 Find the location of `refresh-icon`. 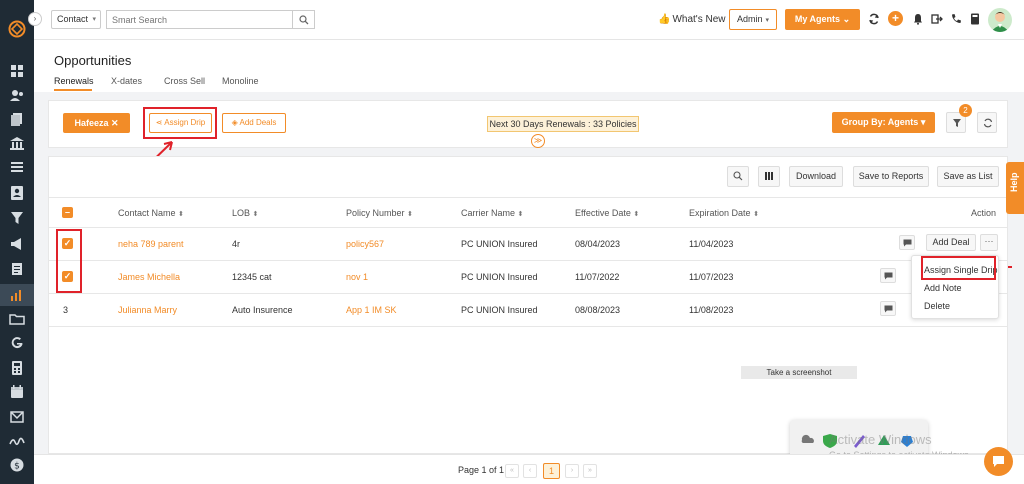

refresh-icon is located at coordinates (874, 19).